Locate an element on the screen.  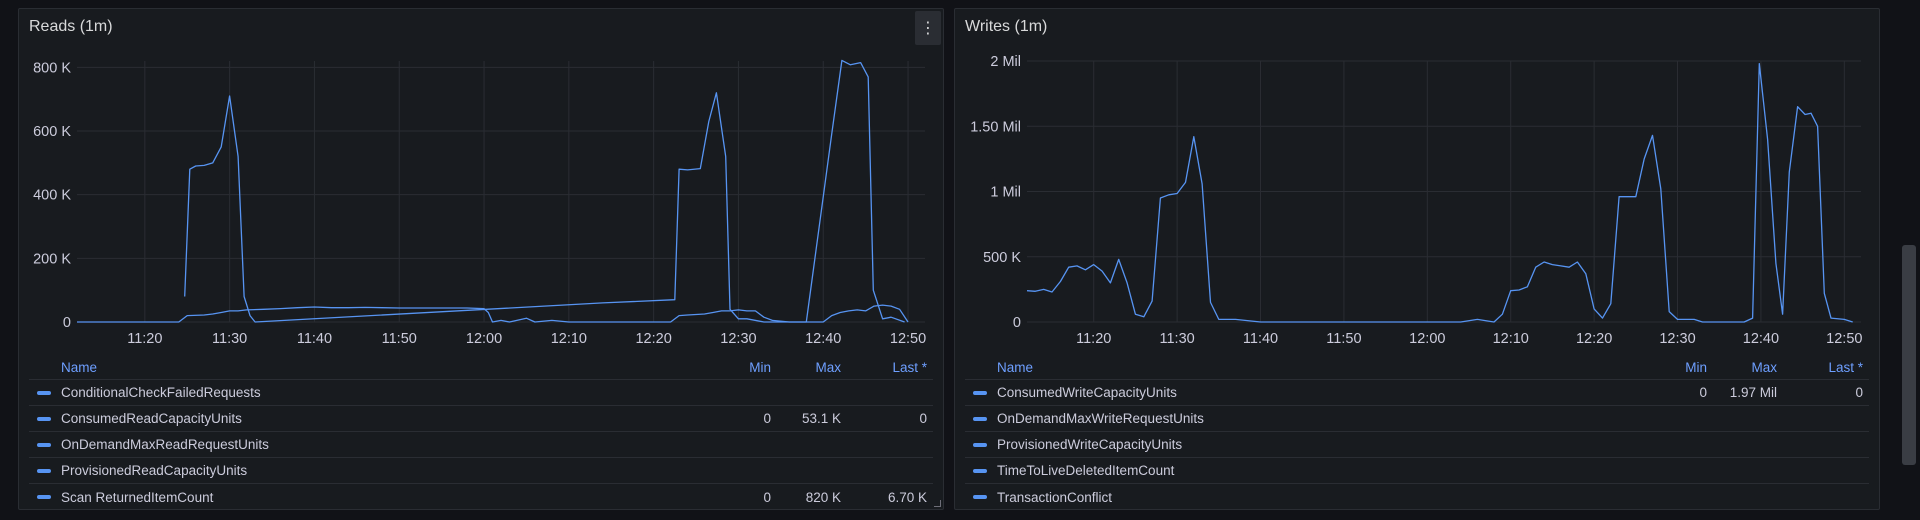
legend-series: ConsumedReadCapacityUnits is located at coordinates (370, 418).